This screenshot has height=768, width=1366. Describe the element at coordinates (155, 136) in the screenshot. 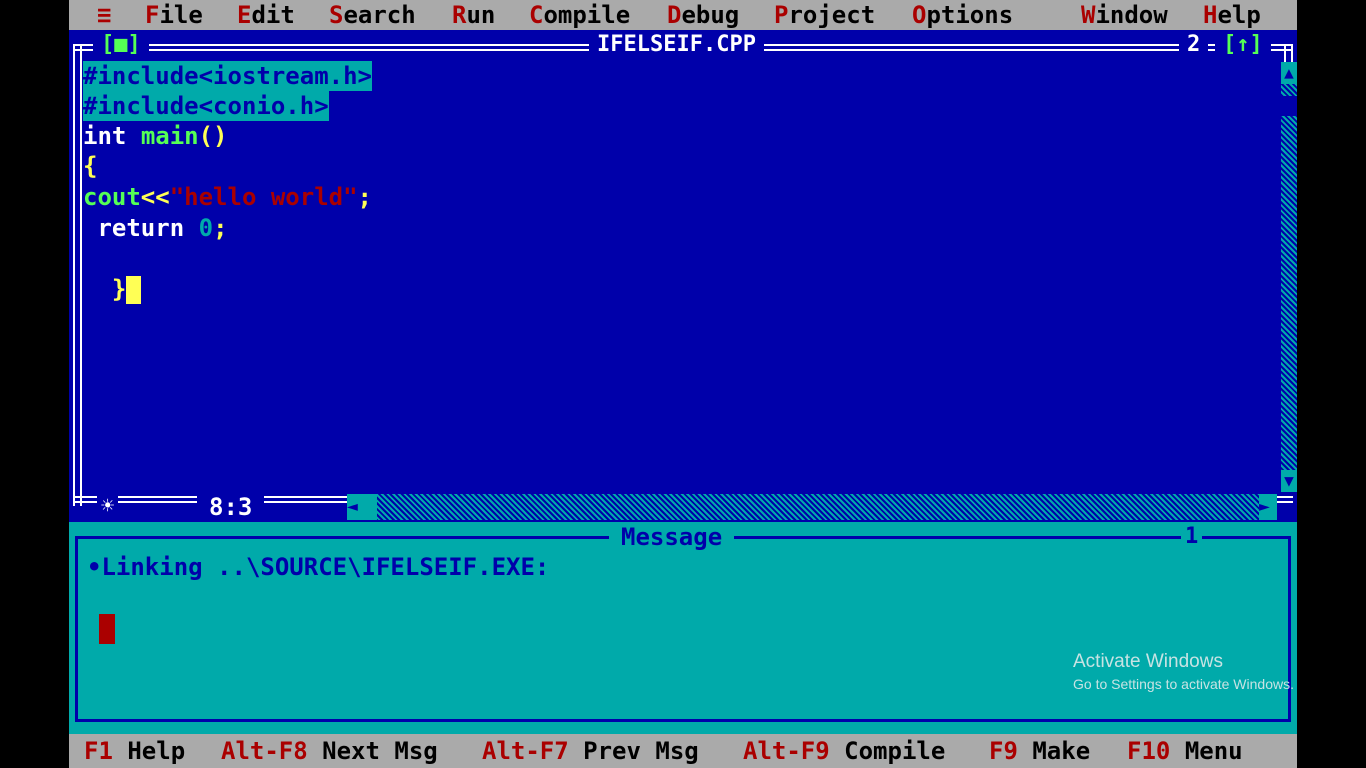

I see `code-line-3: int main()` at that location.